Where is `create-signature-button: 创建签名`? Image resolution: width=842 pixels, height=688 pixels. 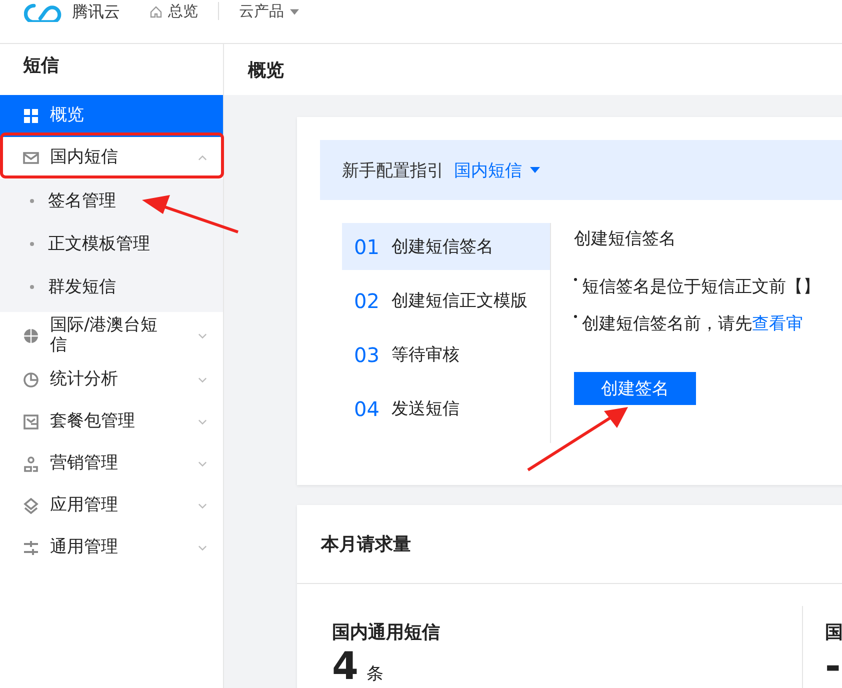
create-signature-button: 创建签名 is located at coordinates (635, 388).